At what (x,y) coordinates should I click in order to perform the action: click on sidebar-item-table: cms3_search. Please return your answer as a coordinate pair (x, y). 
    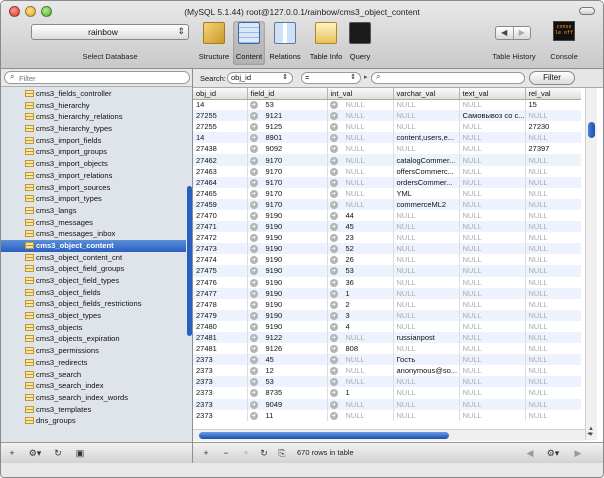
    Looking at the image, I should click on (93, 375).